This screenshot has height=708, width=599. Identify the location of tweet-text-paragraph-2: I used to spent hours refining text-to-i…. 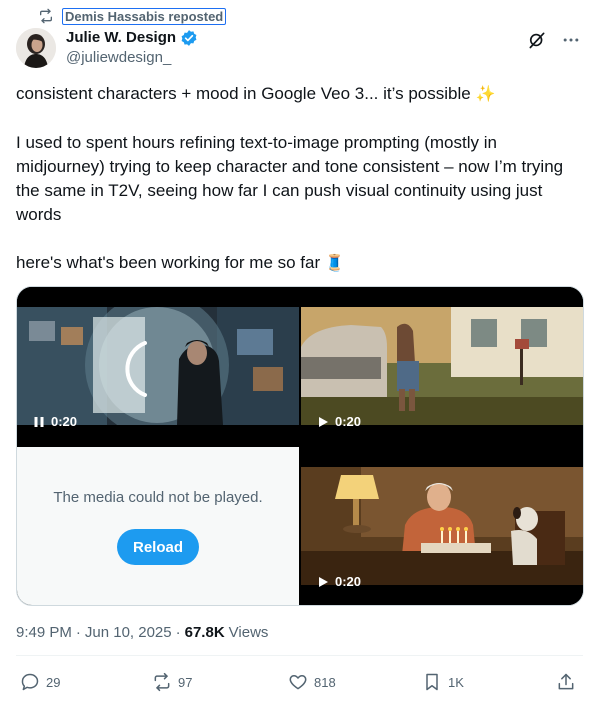
(290, 178).